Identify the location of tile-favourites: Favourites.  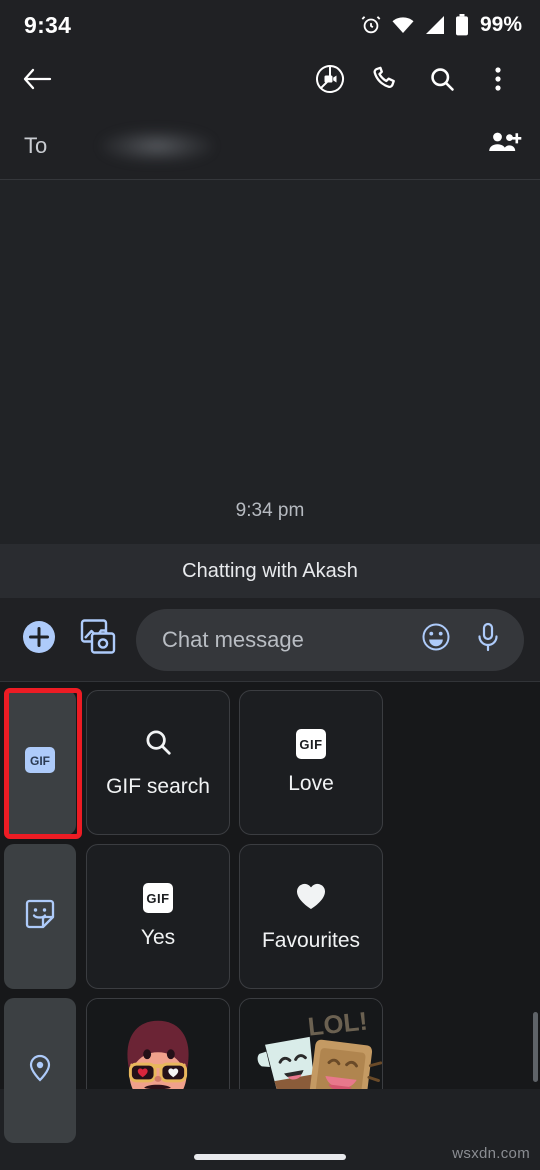
(311, 916).